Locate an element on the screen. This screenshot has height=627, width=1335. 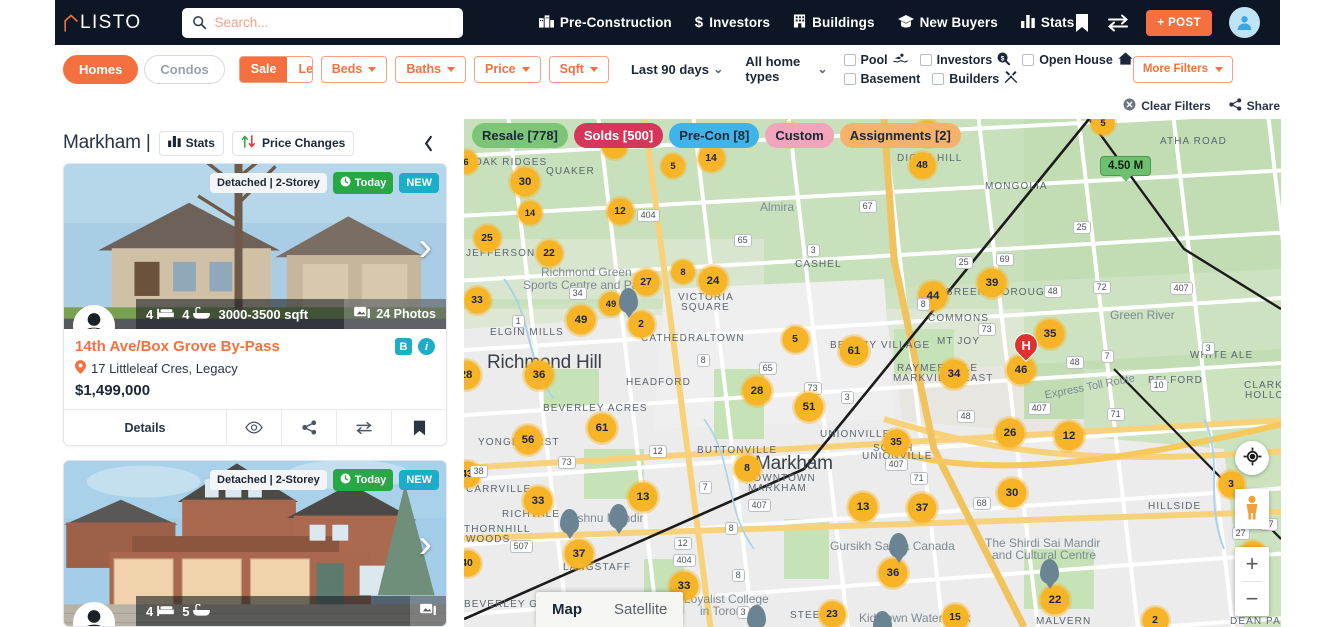
compare-icon is located at coordinates (363, 427).